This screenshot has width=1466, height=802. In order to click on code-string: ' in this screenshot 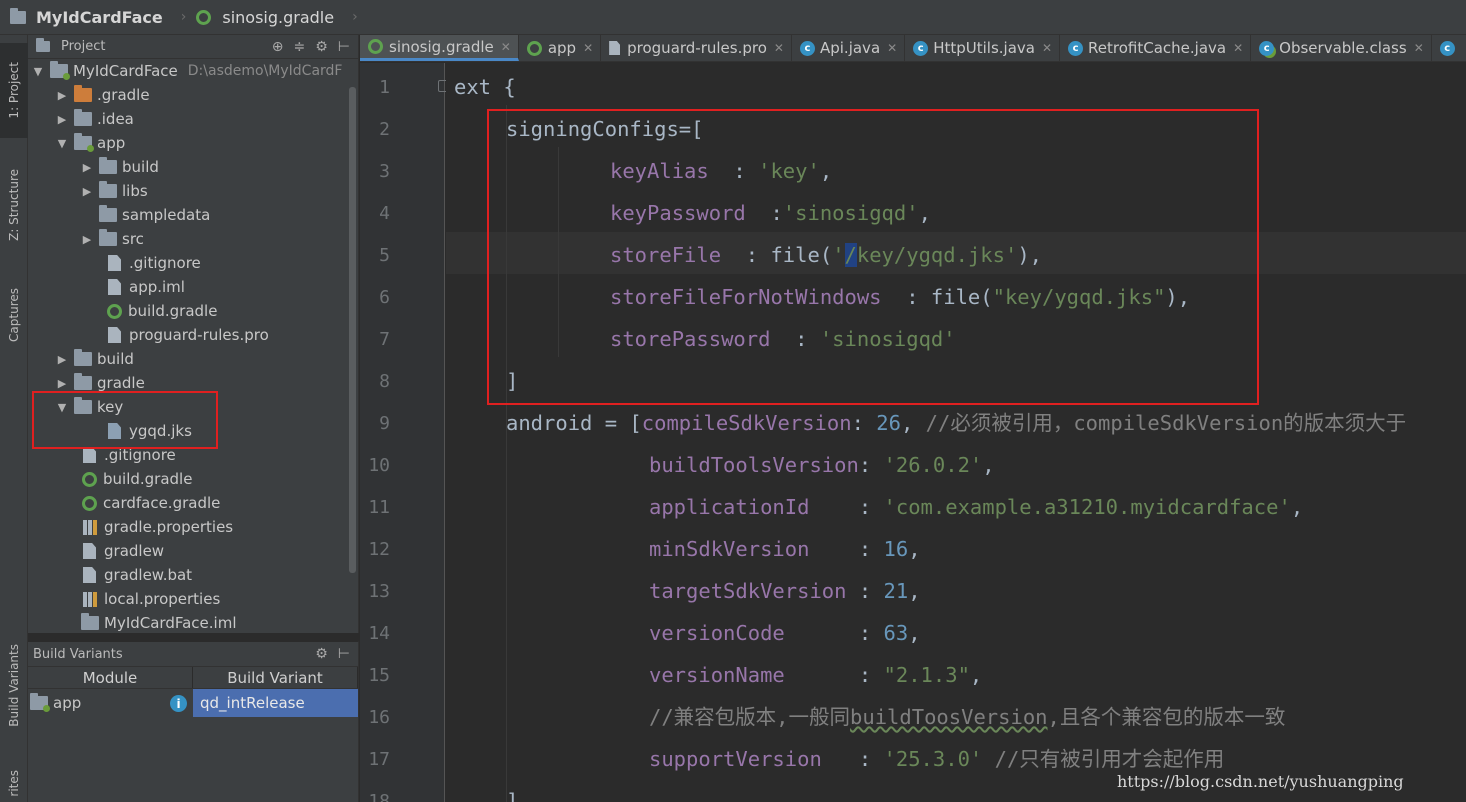, I will do `click(838, 255)`.